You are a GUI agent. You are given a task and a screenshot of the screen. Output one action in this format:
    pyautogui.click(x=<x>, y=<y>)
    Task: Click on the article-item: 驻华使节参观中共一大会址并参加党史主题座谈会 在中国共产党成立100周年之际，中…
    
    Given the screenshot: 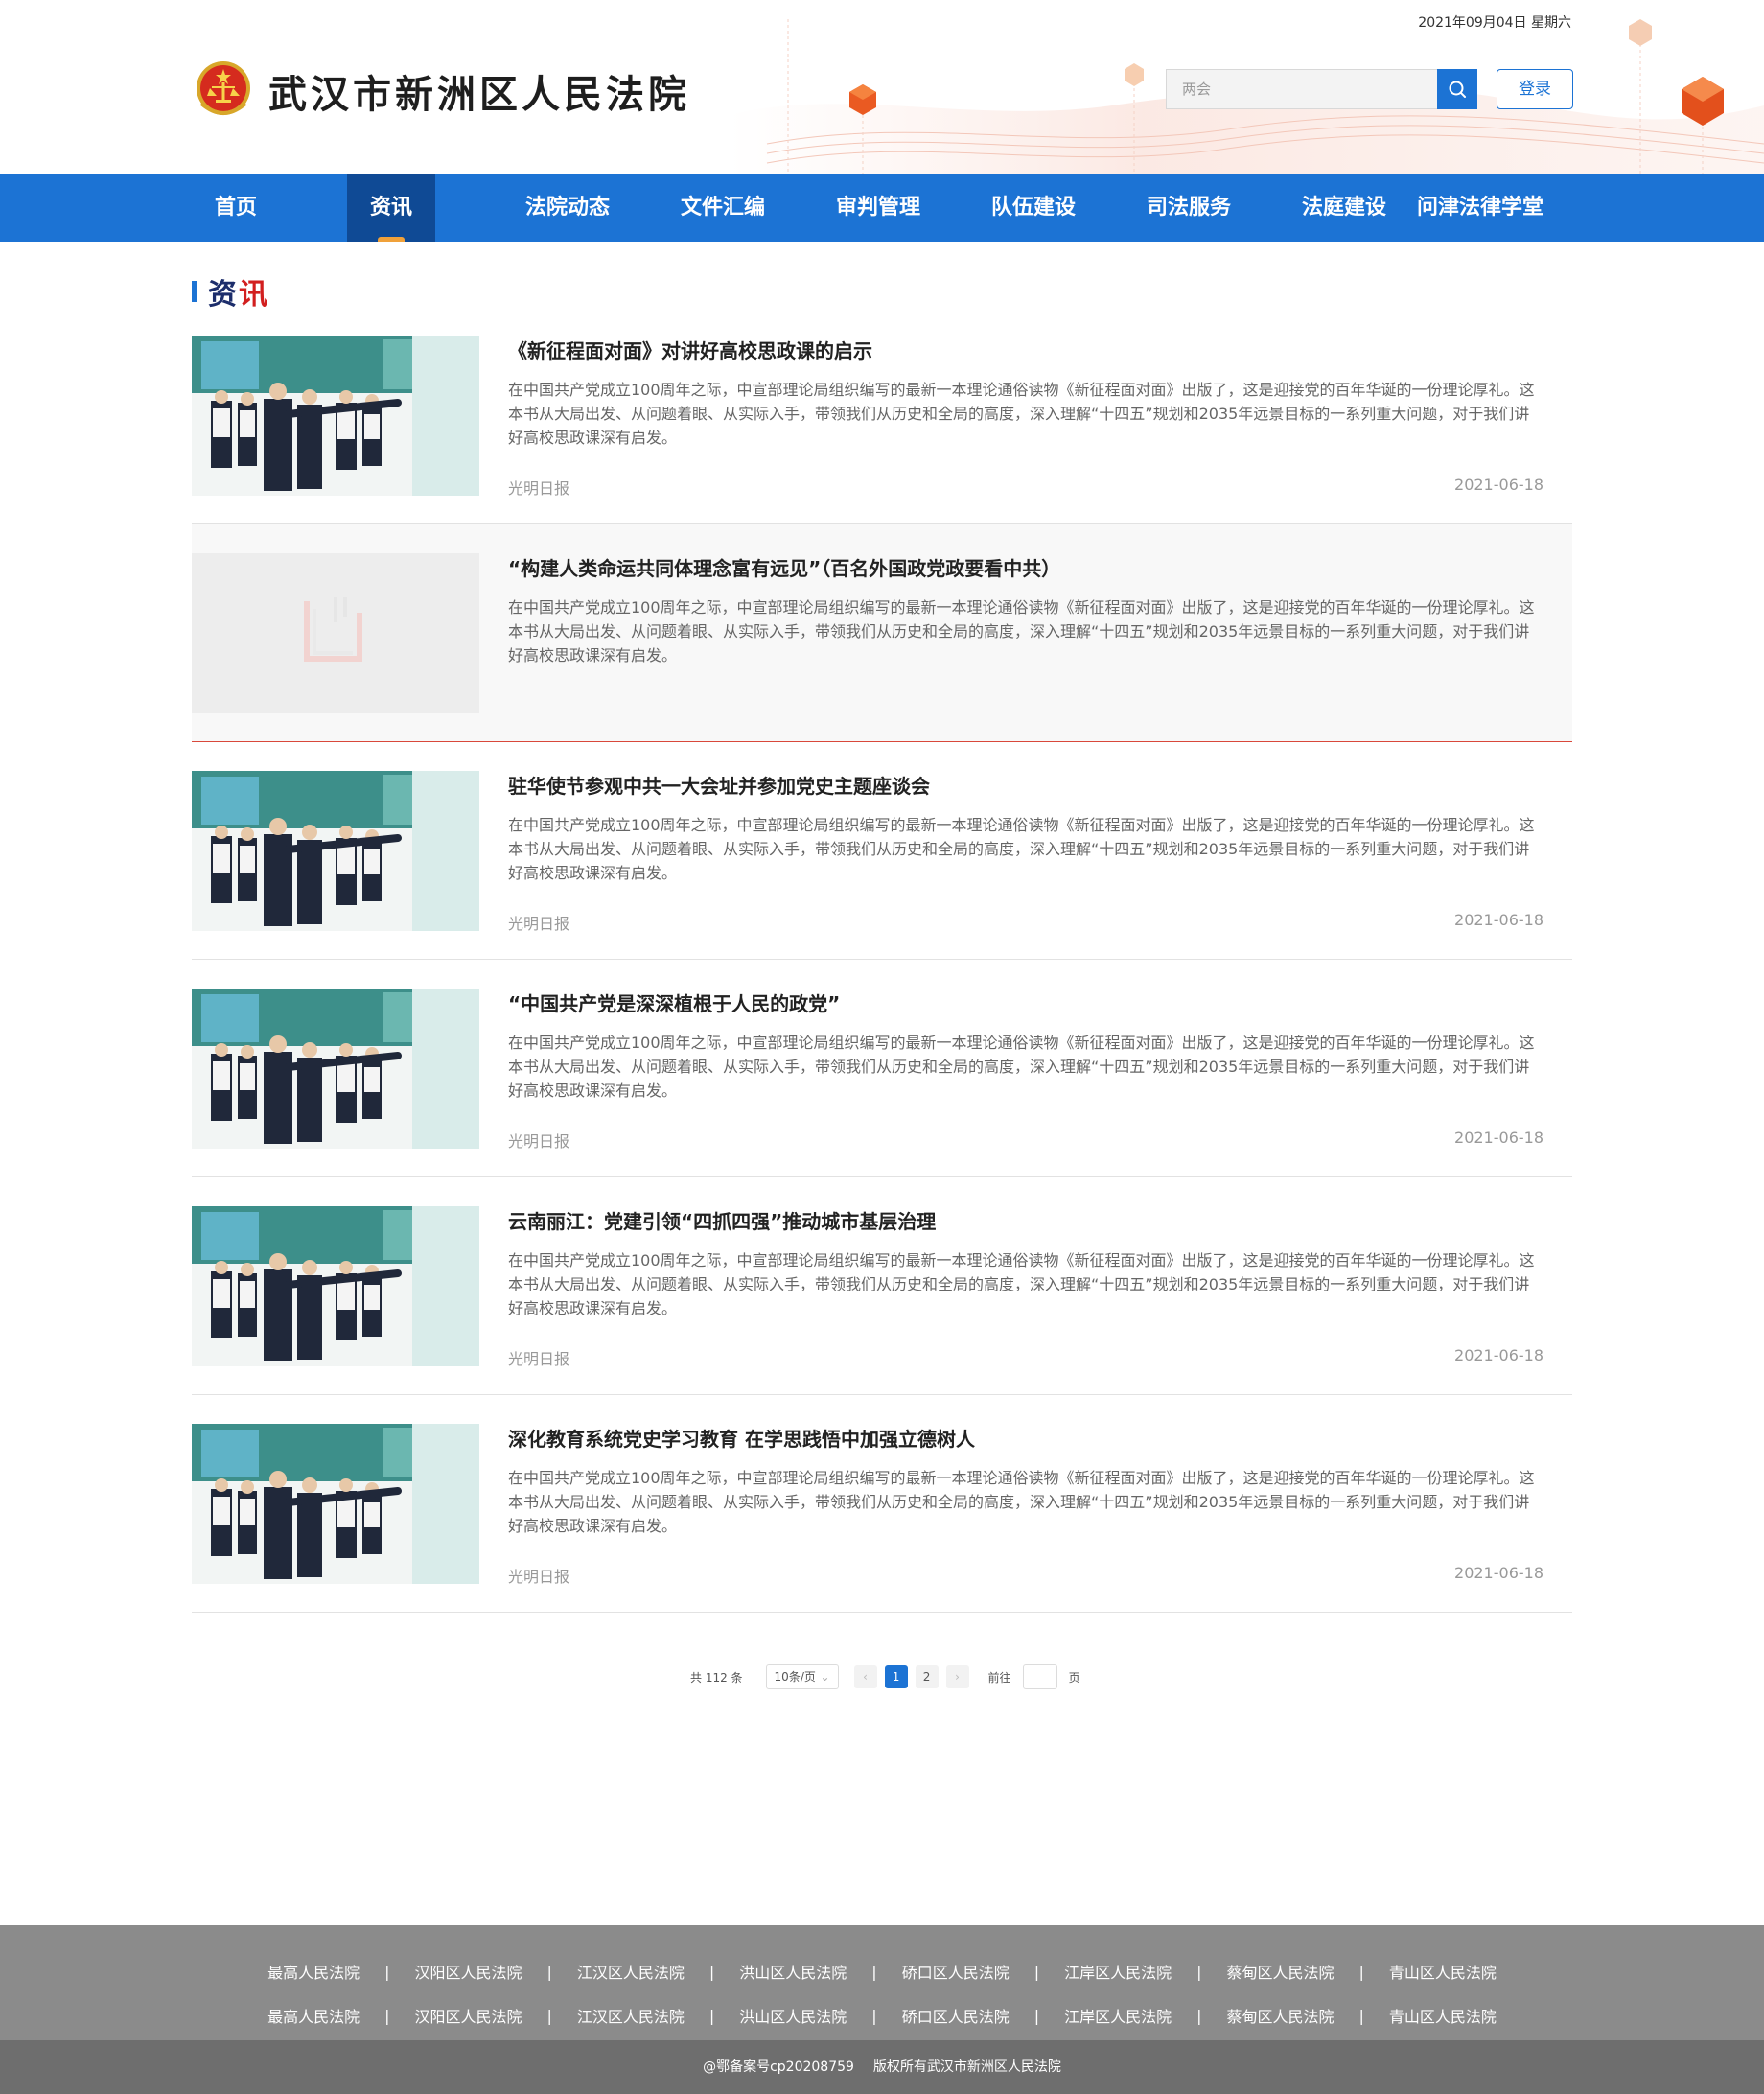 What is the action you would take?
    pyautogui.click(x=882, y=851)
    